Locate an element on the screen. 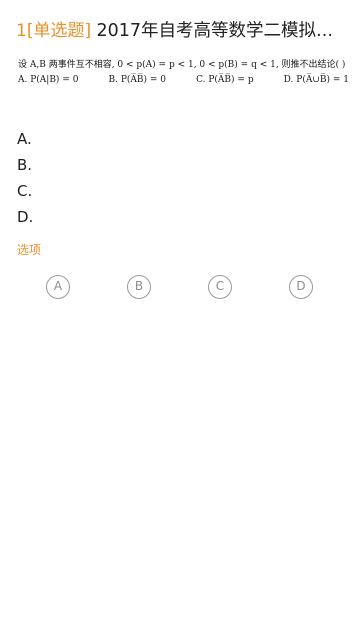 Image resolution: width=360 pixels, height=640 pixels. option-list: A. B. C. D. is located at coordinates (182, 178).